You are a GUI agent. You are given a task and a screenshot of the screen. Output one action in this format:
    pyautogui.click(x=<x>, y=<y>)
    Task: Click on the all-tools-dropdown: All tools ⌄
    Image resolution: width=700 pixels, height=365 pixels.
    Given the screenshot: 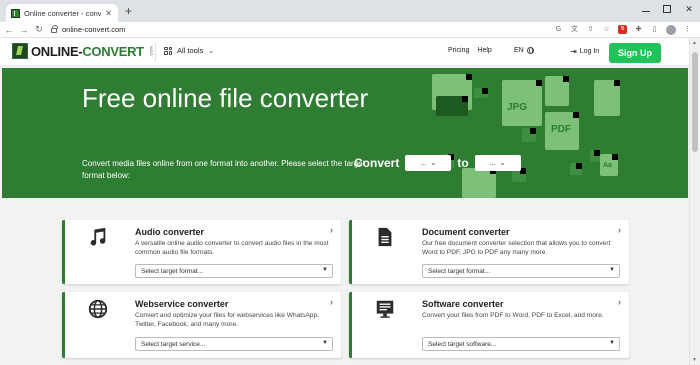 What is the action you would take?
    pyautogui.click(x=189, y=50)
    